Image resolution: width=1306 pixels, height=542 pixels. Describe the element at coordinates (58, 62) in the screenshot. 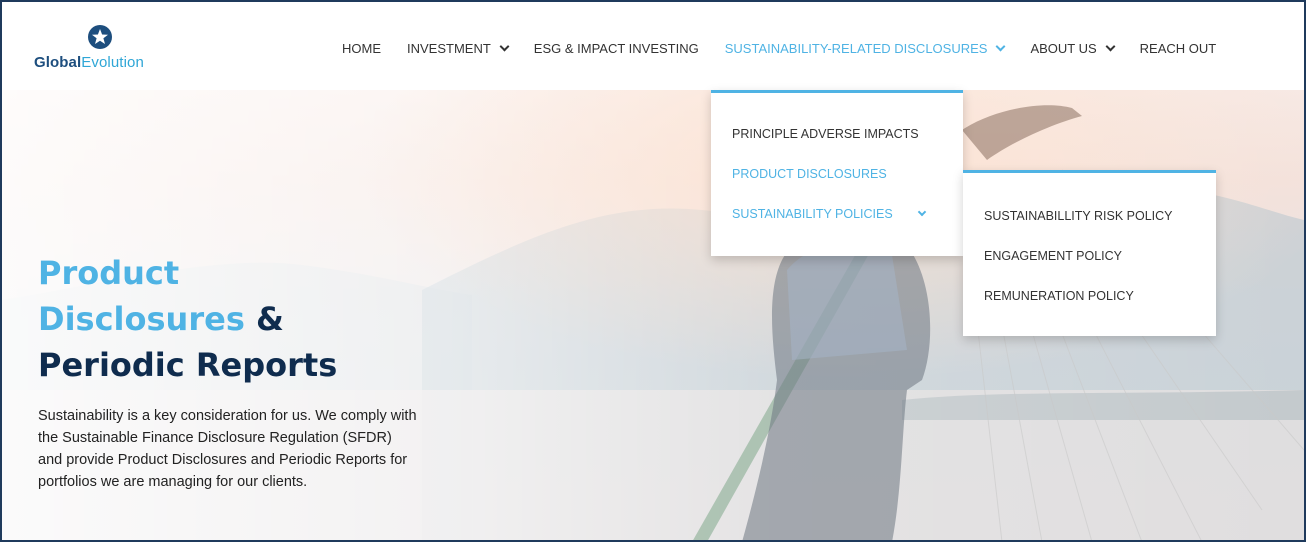

I see `logo-text-global: Global` at that location.